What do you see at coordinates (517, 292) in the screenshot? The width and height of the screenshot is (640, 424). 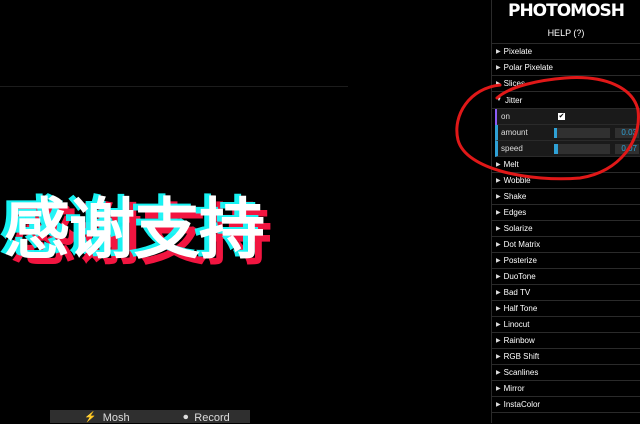 I see `effect-label: Bad TV` at bounding box center [517, 292].